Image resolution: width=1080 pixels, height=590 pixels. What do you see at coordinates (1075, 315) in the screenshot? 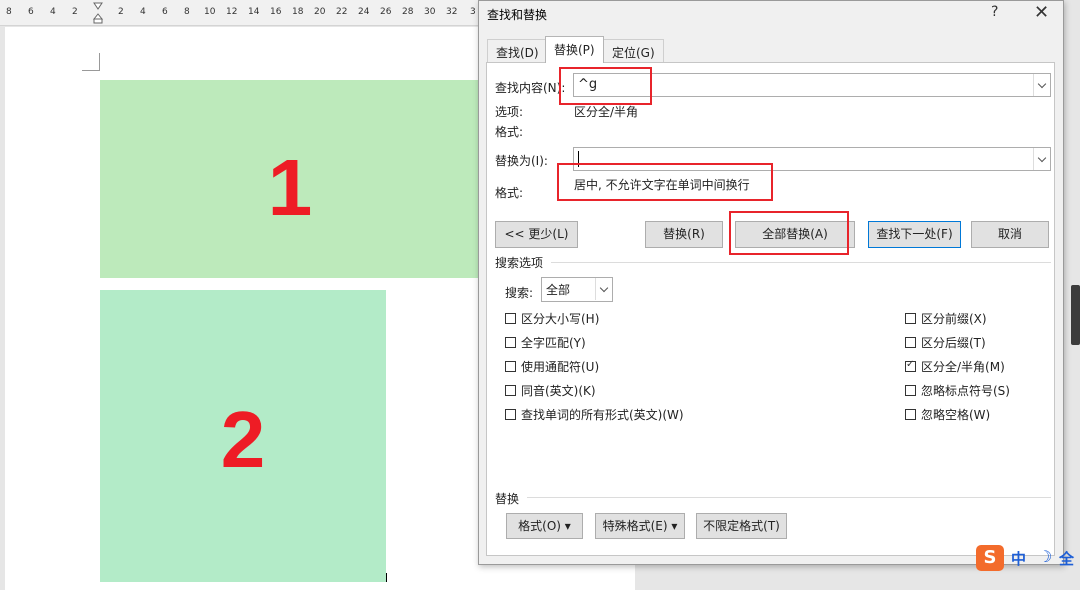
I see `side-scroll-handle` at bounding box center [1075, 315].